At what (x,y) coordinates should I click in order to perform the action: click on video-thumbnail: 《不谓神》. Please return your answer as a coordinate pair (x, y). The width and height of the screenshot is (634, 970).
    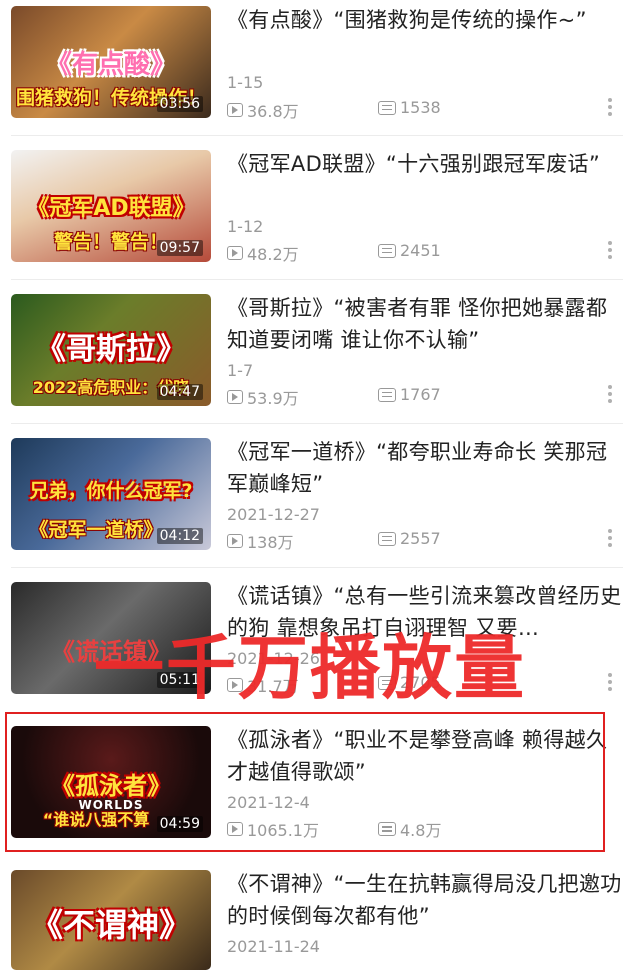
    Looking at the image, I should click on (111, 920).